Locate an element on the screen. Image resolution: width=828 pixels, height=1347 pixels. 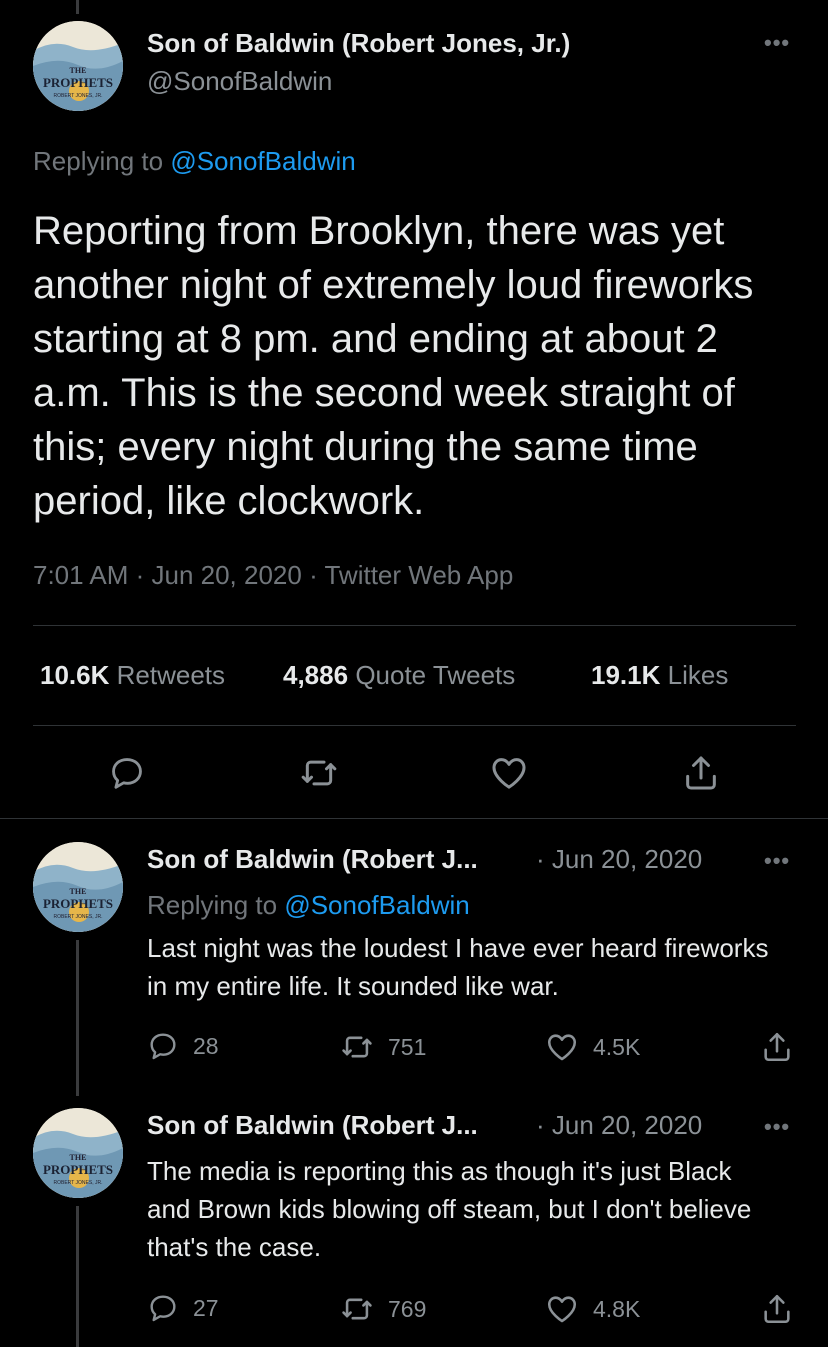
like-button is located at coordinates (509, 773).